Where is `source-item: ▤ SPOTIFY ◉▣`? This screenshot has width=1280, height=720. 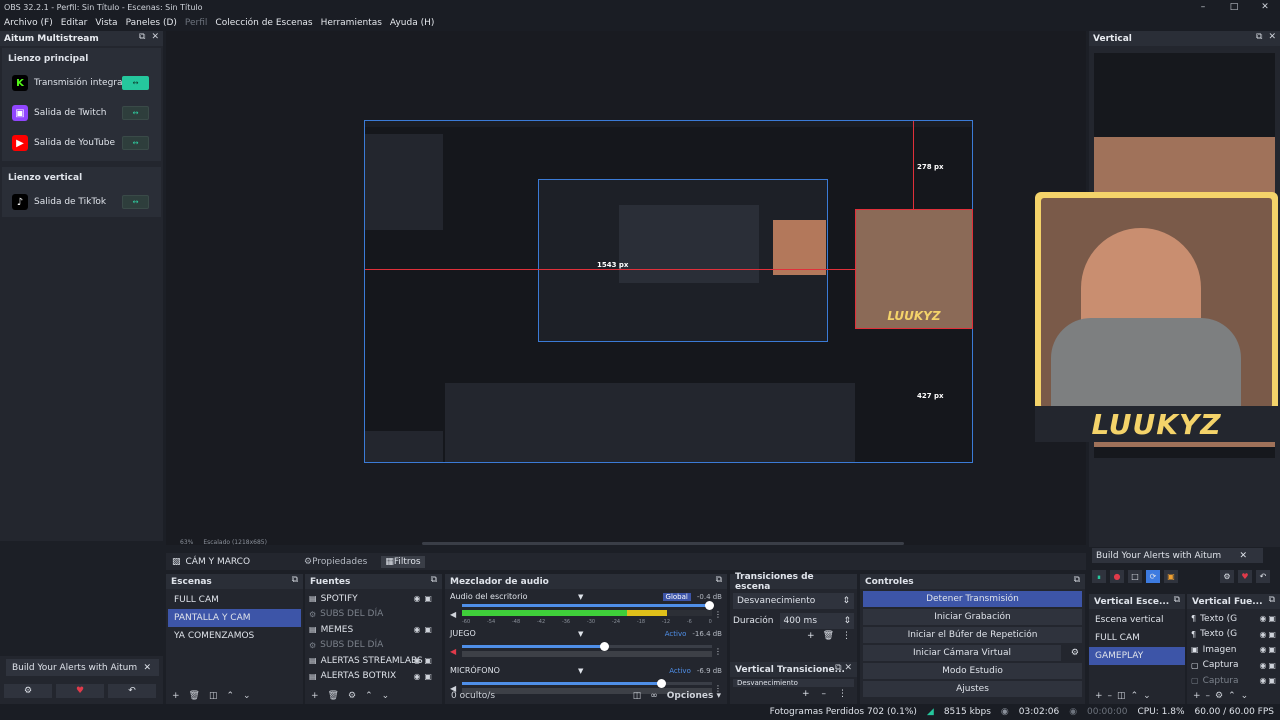 source-item: ▤ SPOTIFY ◉▣ is located at coordinates (373, 599).